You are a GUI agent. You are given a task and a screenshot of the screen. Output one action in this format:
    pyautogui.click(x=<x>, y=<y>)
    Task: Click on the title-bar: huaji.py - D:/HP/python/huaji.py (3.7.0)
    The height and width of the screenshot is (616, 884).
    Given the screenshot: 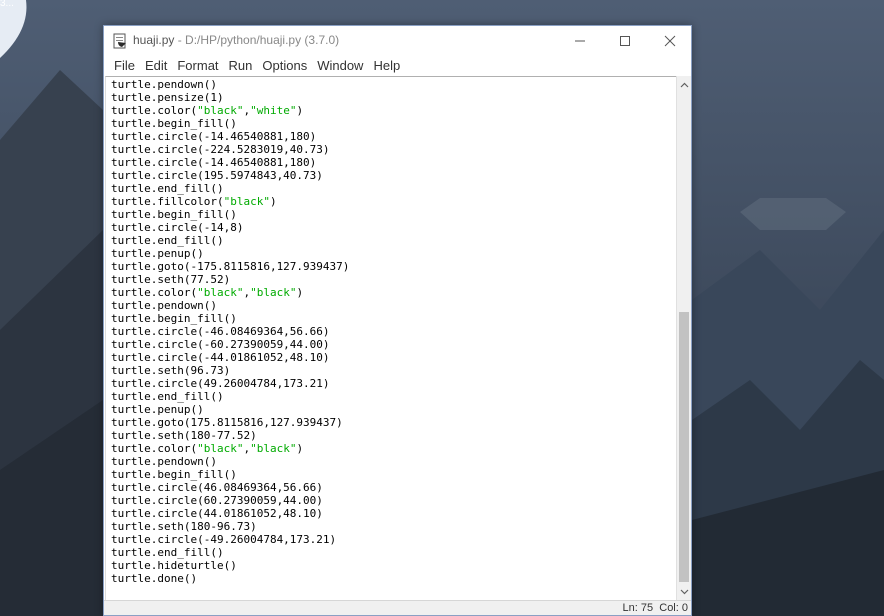 What is the action you would take?
    pyautogui.click(x=397, y=41)
    